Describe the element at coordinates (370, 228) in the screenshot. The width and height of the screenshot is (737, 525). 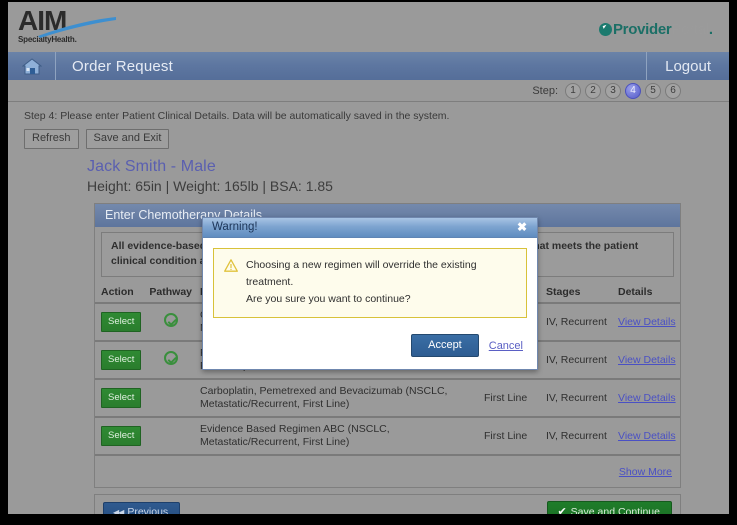
I see `dialog-title-bar: Warning! ✖` at that location.